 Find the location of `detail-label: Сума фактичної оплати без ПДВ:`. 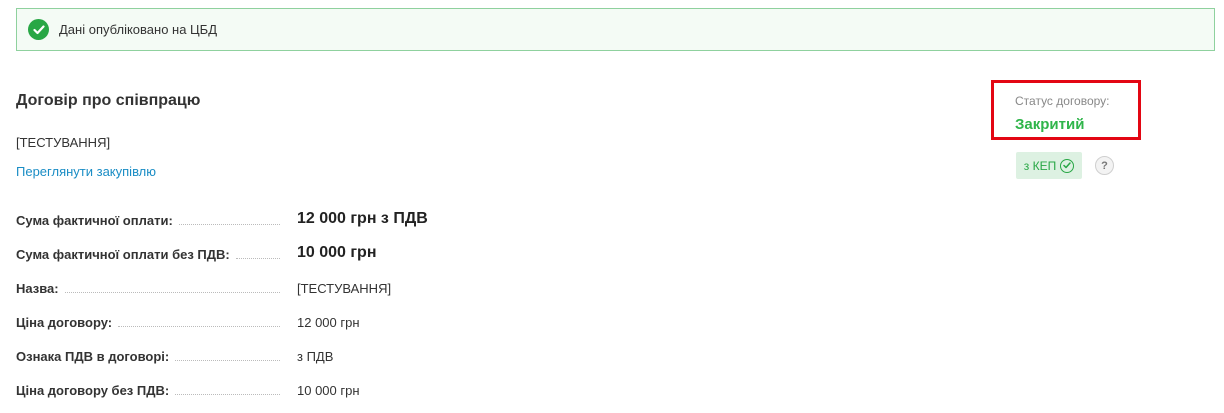

detail-label: Сума фактичної оплати без ПДВ: is located at coordinates (123, 254).